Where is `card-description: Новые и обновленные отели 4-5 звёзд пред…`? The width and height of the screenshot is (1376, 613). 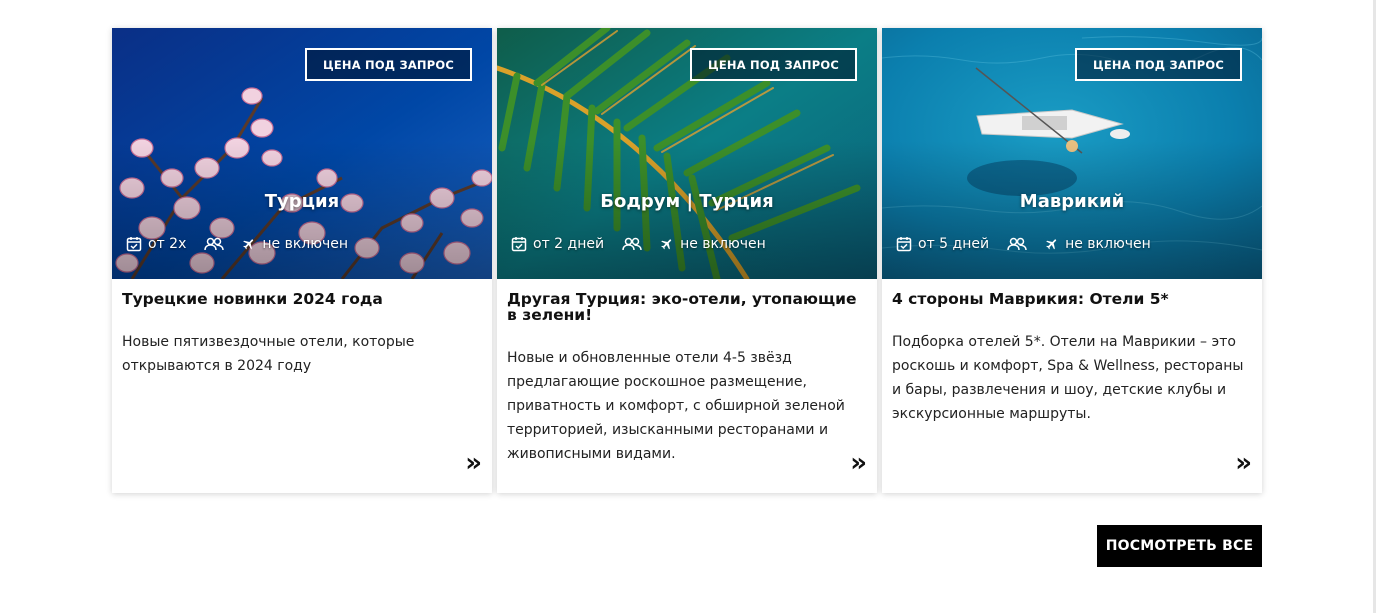 card-description: Новые и обновленные отели 4-5 звёзд пред… is located at coordinates (676, 406).